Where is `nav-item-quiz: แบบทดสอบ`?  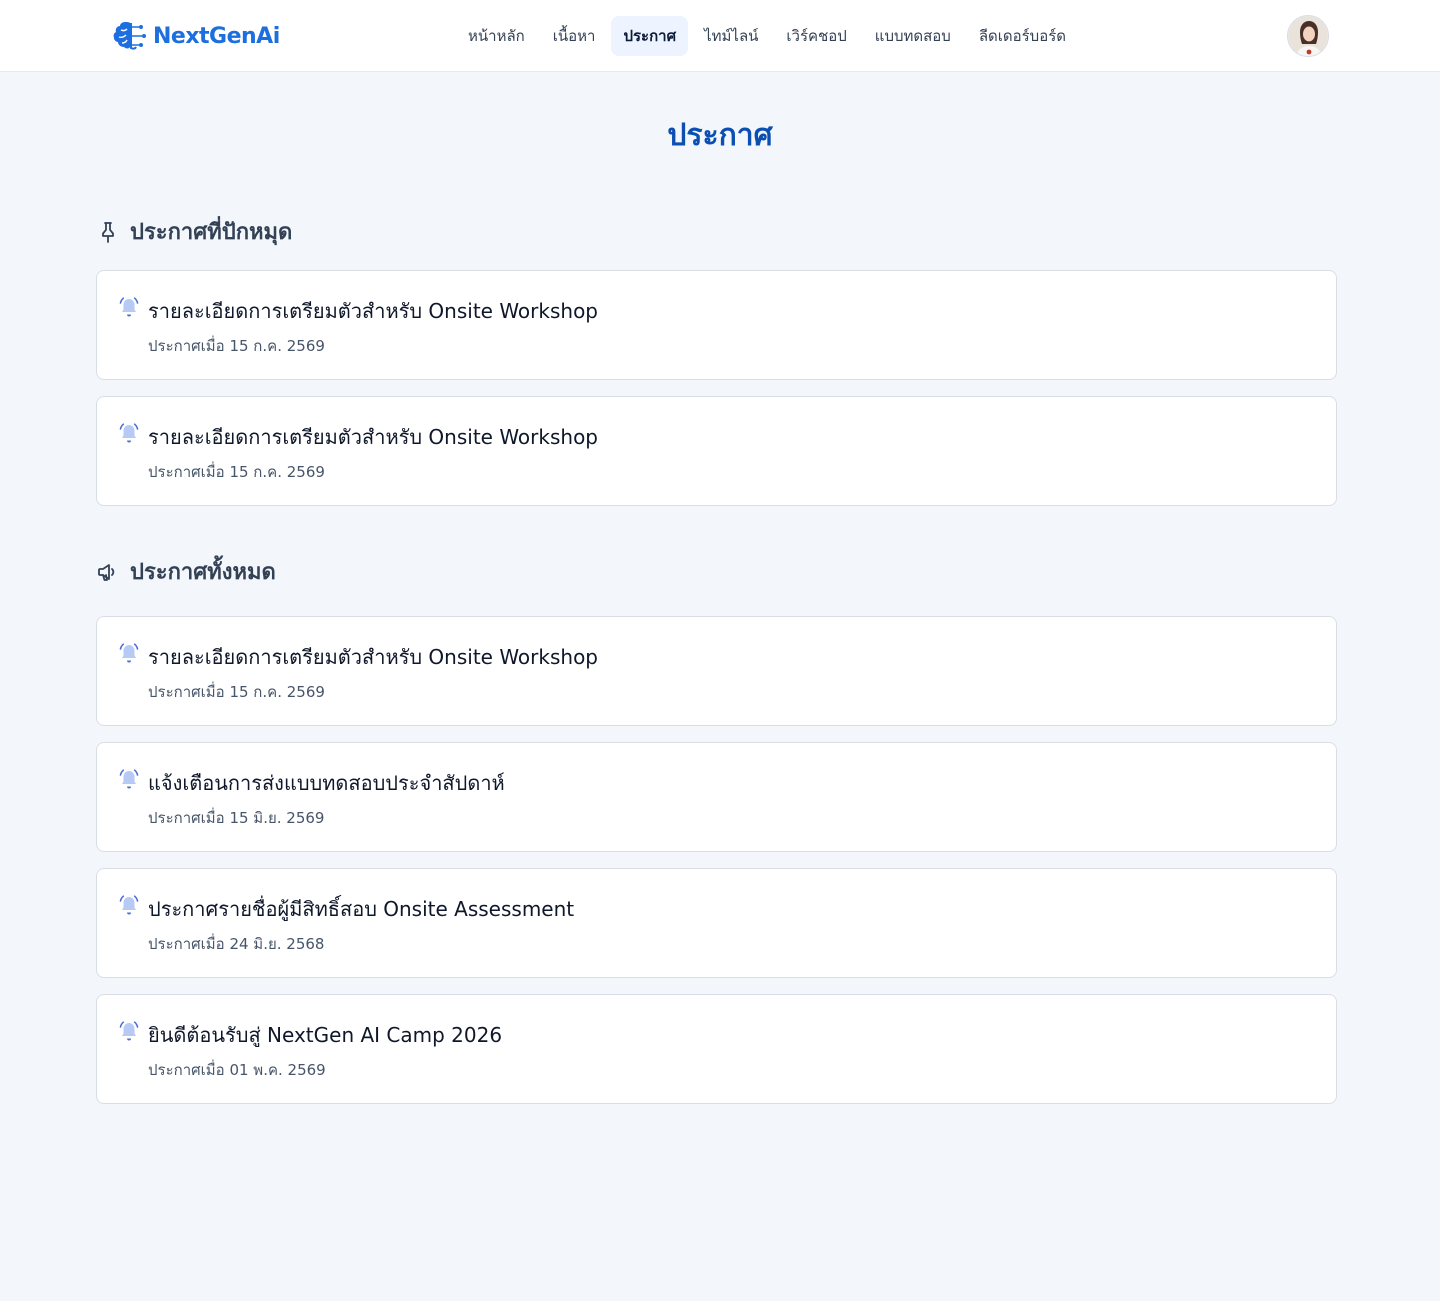
nav-item-quiz: แบบทดสอบ is located at coordinates (913, 36).